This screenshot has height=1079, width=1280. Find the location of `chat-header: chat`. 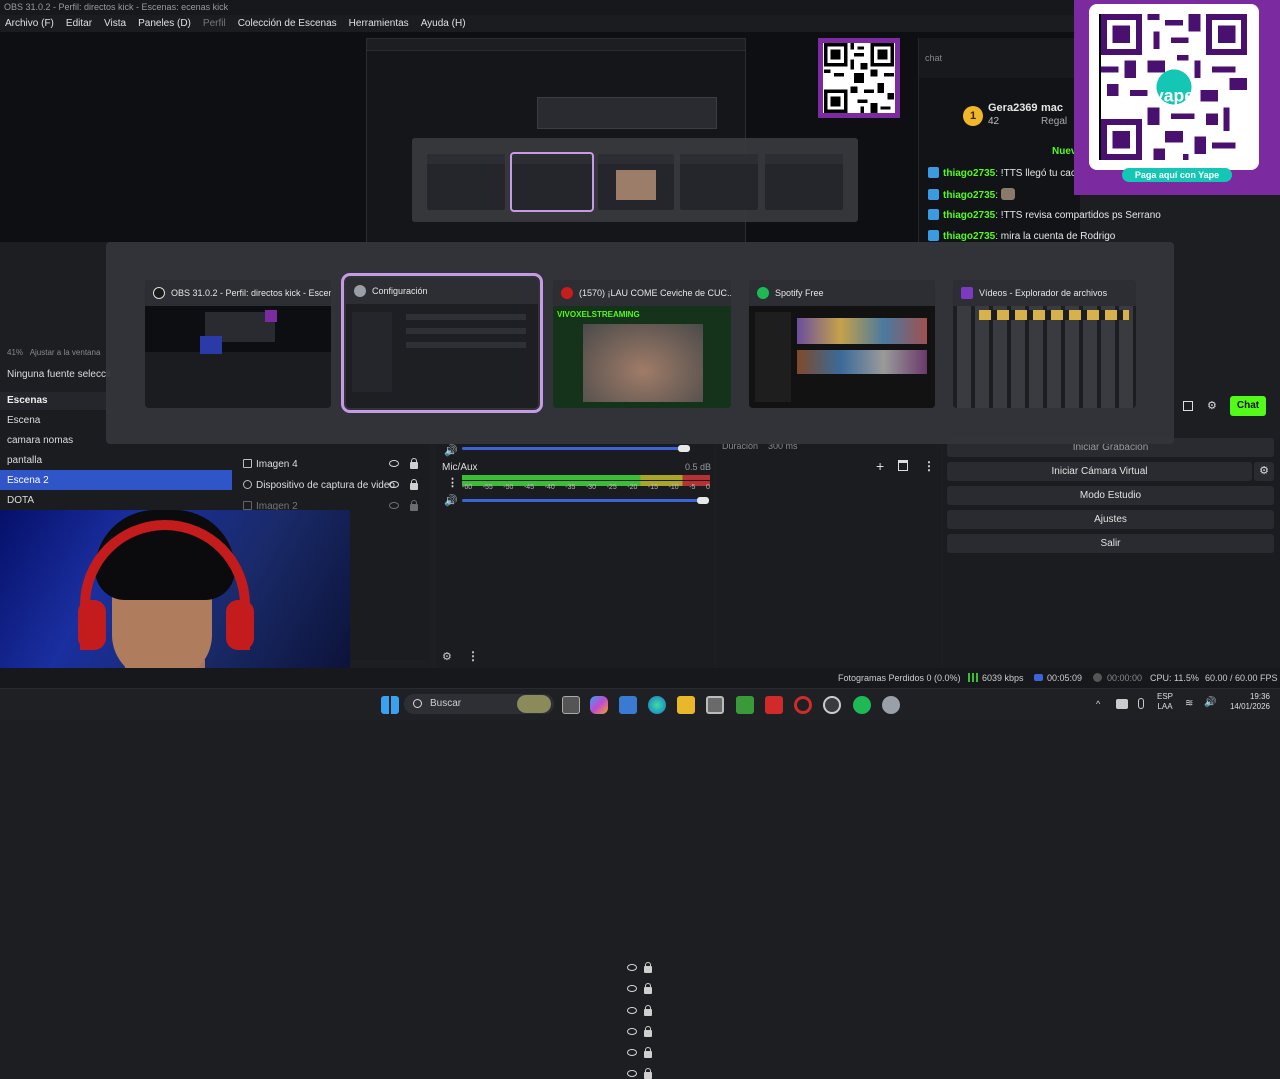

chat-header: chat is located at coordinates (999, 58).